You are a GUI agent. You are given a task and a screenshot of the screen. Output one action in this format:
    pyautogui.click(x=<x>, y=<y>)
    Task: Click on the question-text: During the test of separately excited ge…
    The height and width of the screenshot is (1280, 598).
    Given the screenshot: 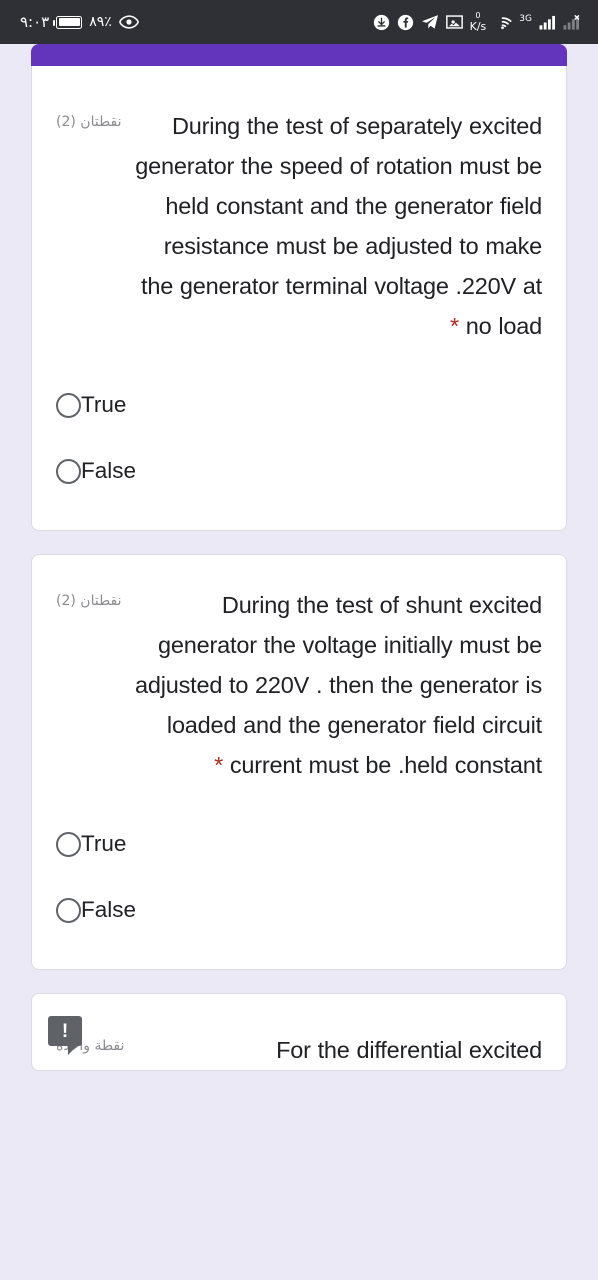 What is the action you would take?
    pyautogui.click(x=337, y=226)
    